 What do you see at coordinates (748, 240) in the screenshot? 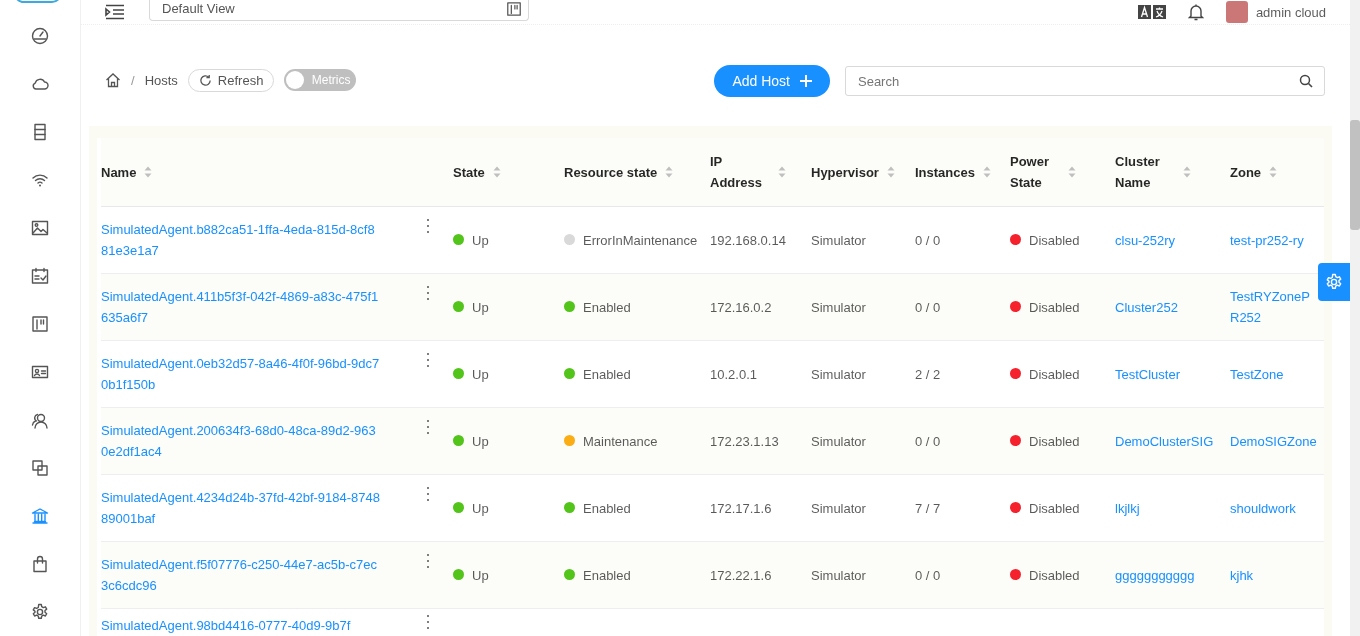
I see `ip-address: 192.168.0.14` at bounding box center [748, 240].